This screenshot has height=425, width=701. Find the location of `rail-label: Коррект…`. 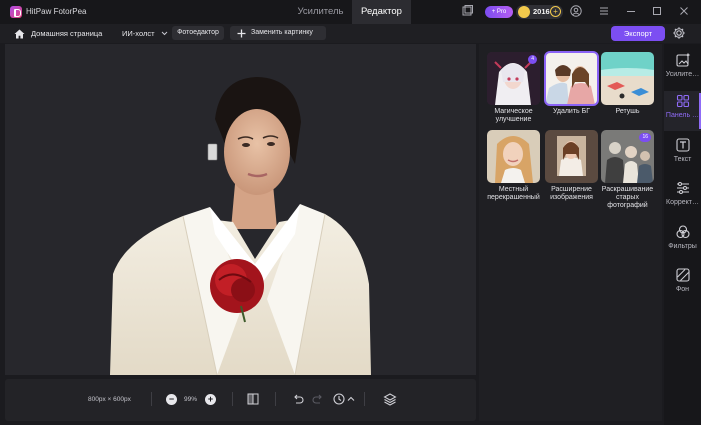

rail-label: Коррект… is located at coordinates (682, 202).